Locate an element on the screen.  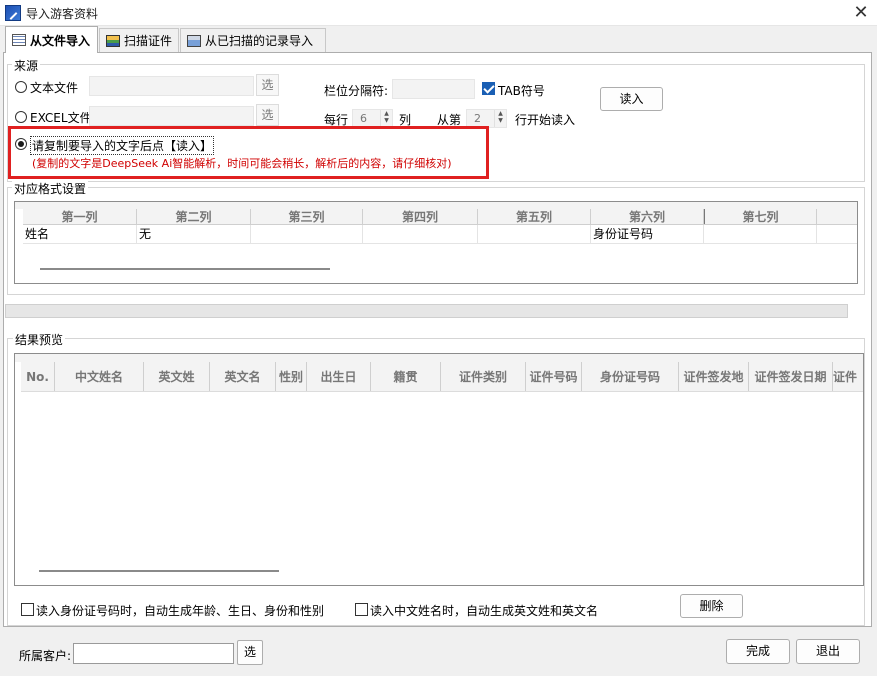
tab-scanned-records: 从已扫描的记录导入 is located at coordinates (253, 40).